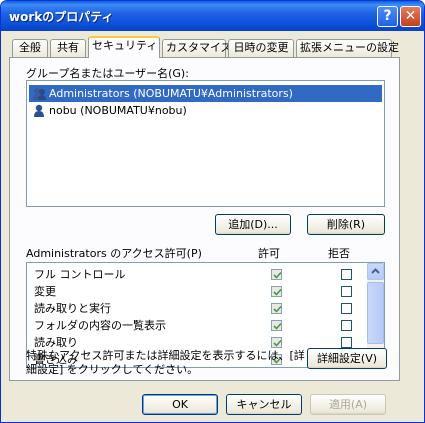 This screenshot has width=425, height=423. I want to click on permission-row: 変更, so click(197, 291).